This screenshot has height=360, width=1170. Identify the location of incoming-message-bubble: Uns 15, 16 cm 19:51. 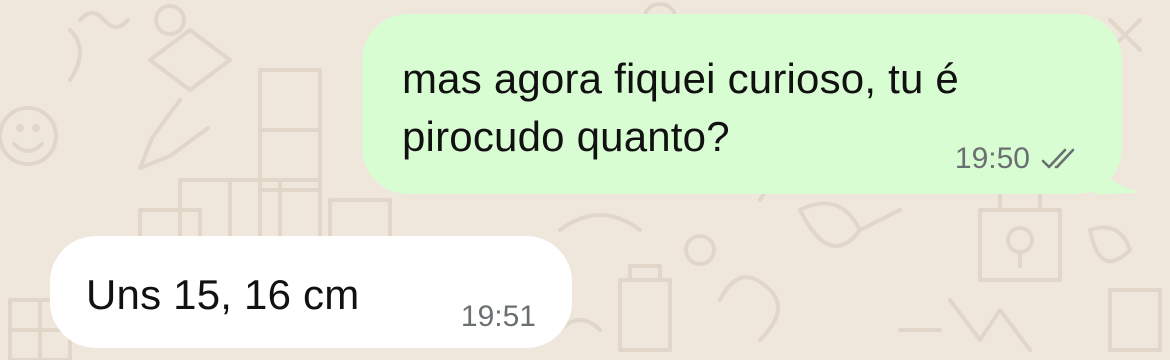
(311, 292).